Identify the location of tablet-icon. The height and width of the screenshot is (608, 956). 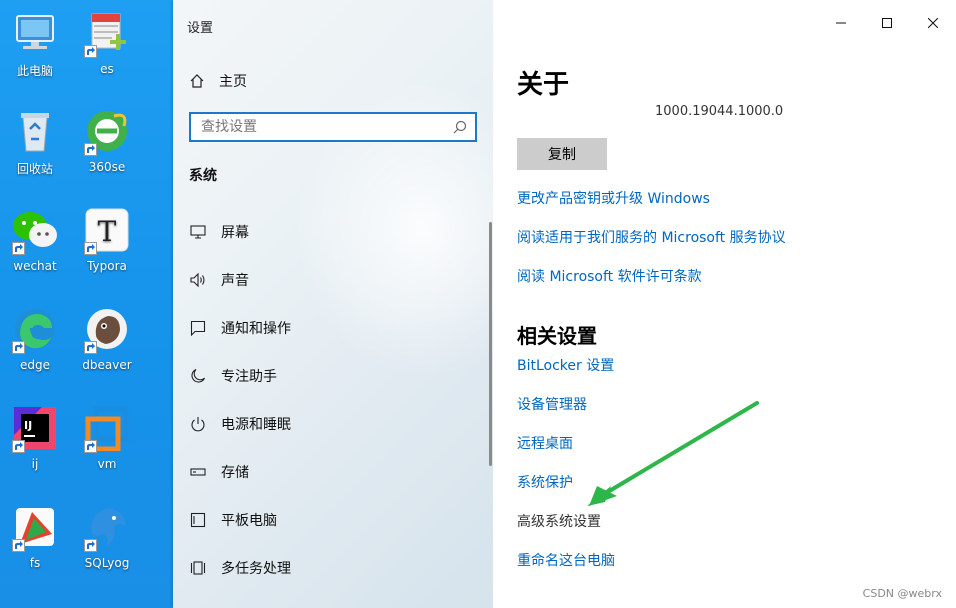
(198, 520).